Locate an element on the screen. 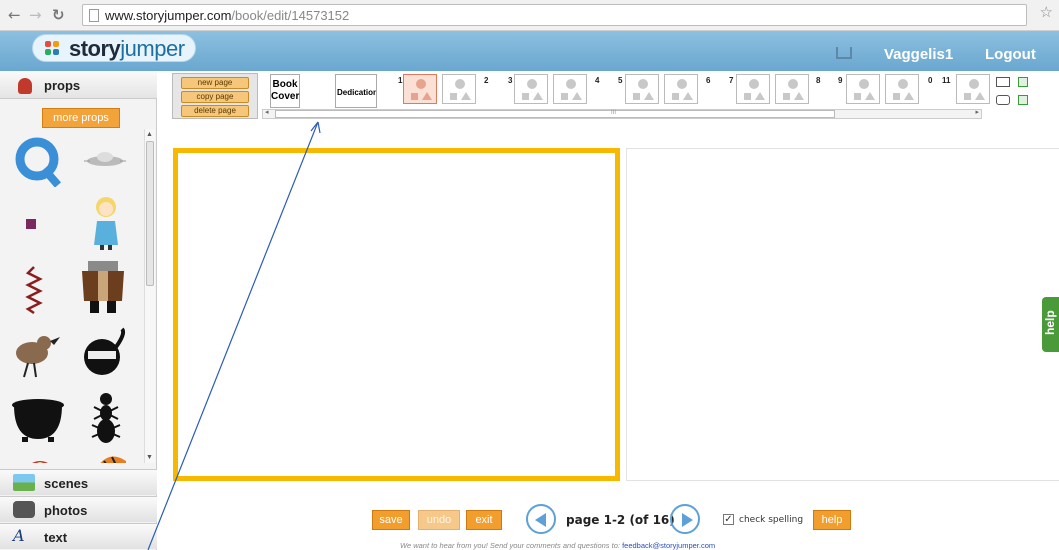 The image size is (1059, 550). props-tab: props is located at coordinates (78, 85).